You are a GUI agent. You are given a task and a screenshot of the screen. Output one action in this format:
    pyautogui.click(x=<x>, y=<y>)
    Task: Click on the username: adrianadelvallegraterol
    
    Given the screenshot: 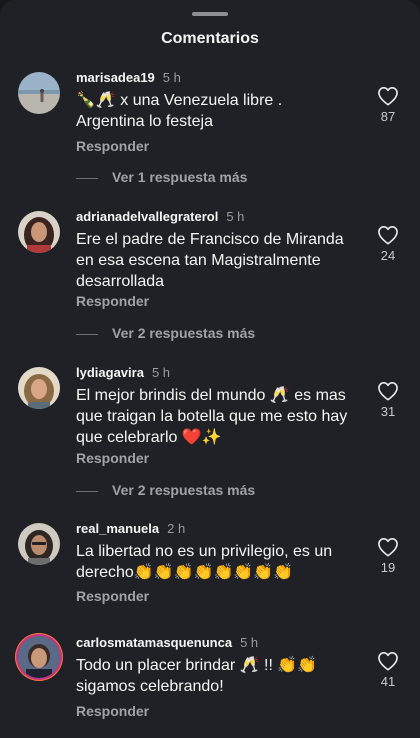 What is the action you would take?
    pyautogui.click(x=147, y=216)
    